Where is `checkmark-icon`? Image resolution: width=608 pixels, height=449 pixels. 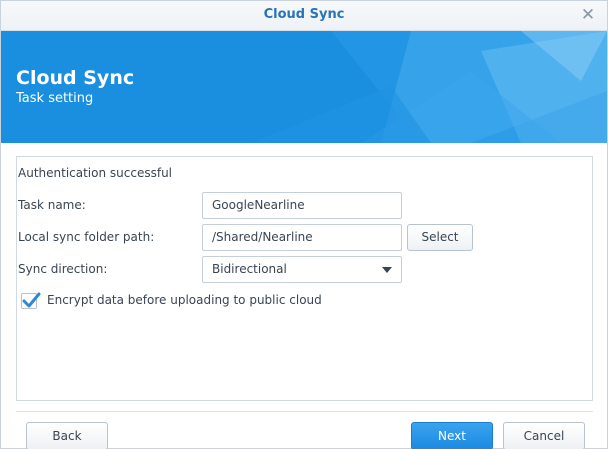 checkmark-icon is located at coordinates (31, 300).